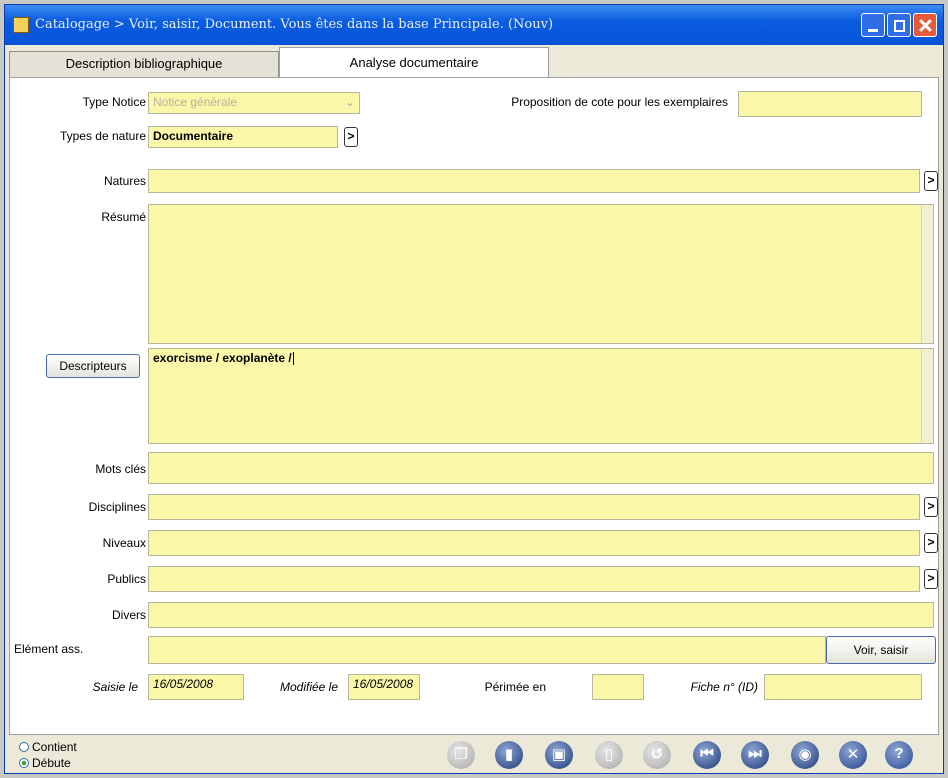 The image size is (948, 778). What do you see at coordinates (534, 507) in the screenshot?
I see `disciplines-field` at bounding box center [534, 507].